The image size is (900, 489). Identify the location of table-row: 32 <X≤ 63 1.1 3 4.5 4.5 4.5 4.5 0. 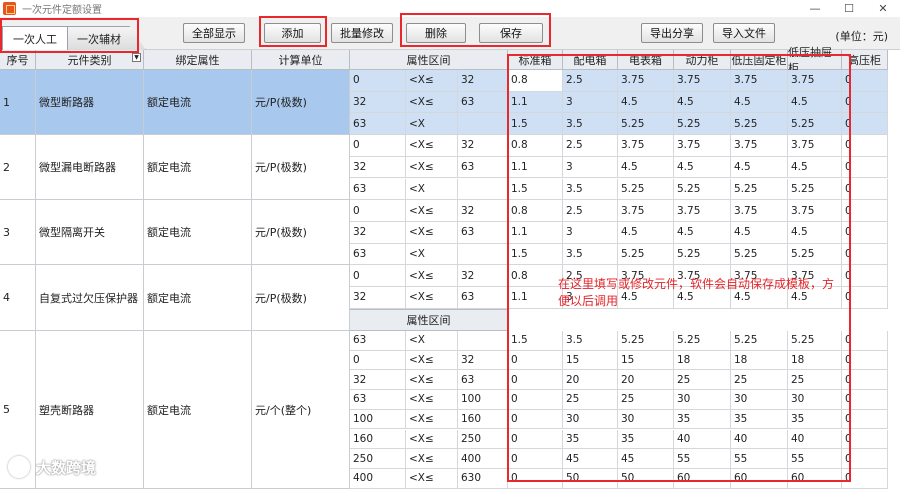
(619, 232).